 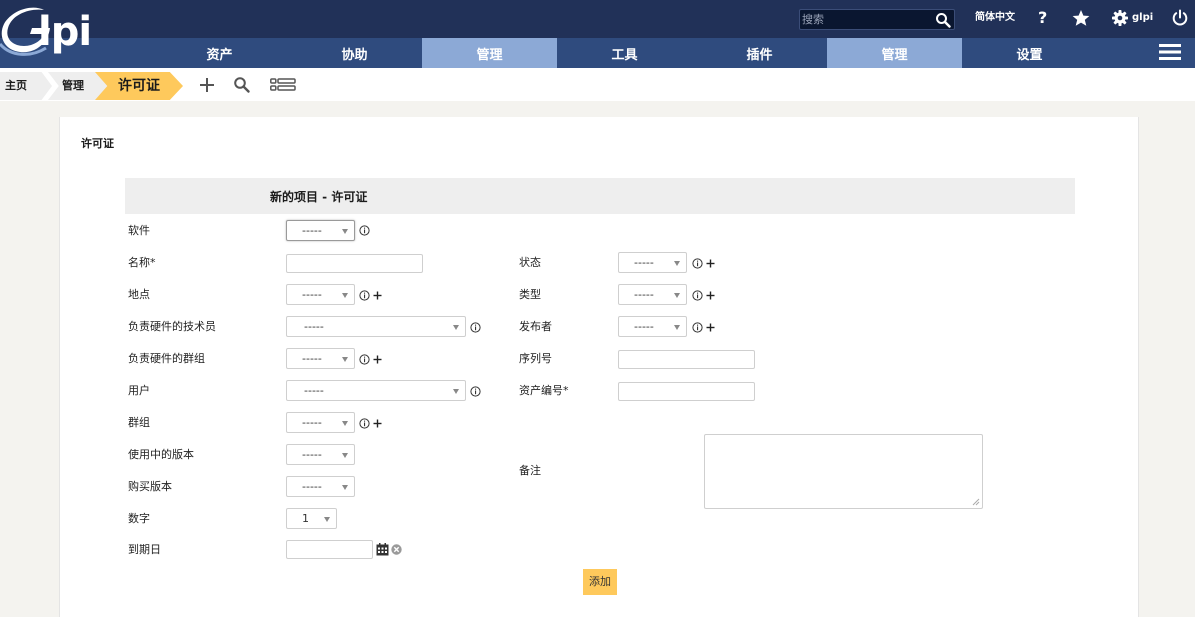 What do you see at coordinates (535, 358) in the screenshot?
I see `serial-label: 序列号` at bounding box center [535, 358].